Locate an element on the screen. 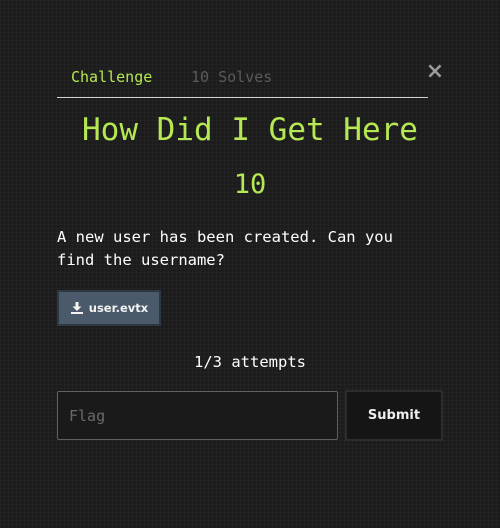  submit-button: Submit is located at coordinates (394, 415).